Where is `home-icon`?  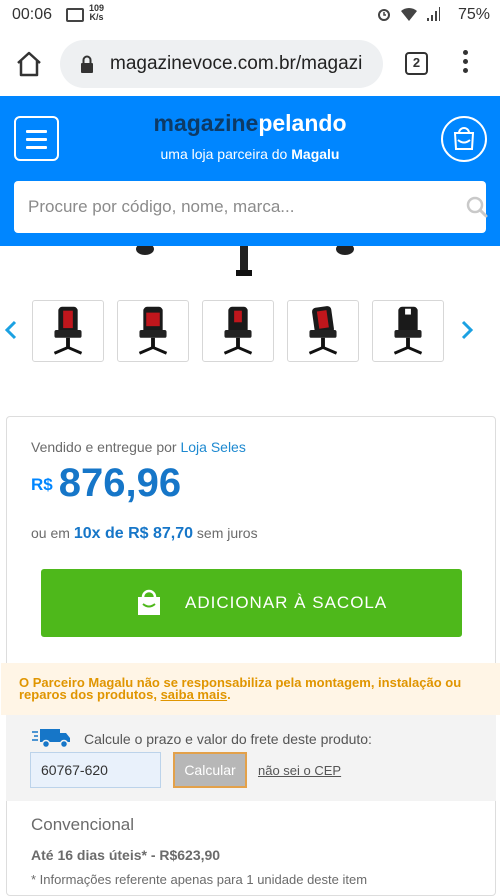 home-icon is located at coordinates (29, 64).